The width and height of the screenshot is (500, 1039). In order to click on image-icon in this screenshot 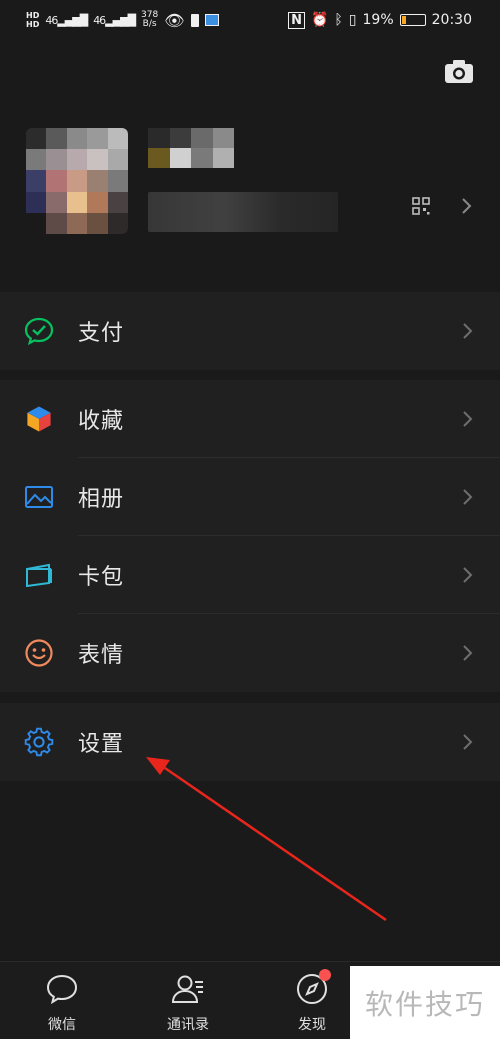, I will do `click(39, 497)`.